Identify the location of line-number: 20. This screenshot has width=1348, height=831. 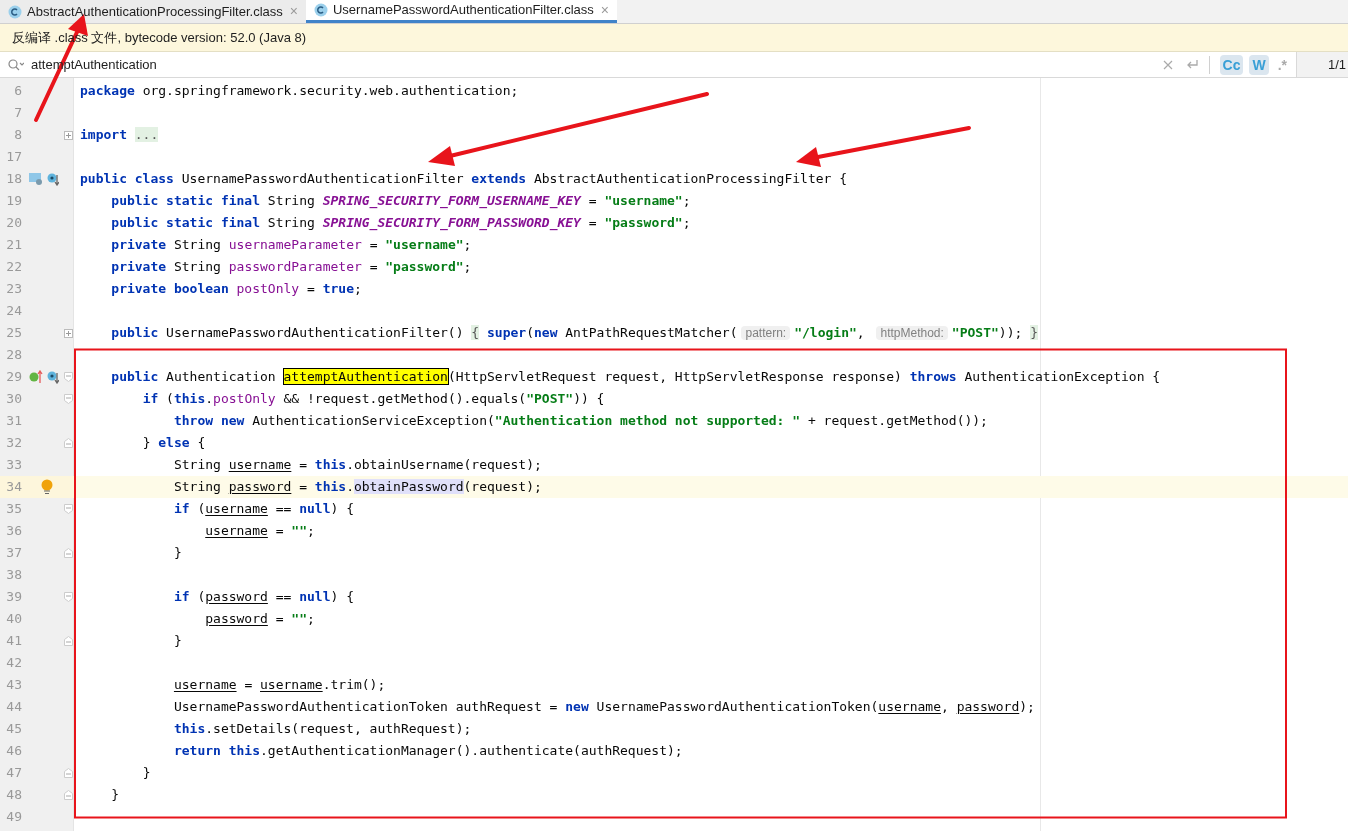
(13, 223).